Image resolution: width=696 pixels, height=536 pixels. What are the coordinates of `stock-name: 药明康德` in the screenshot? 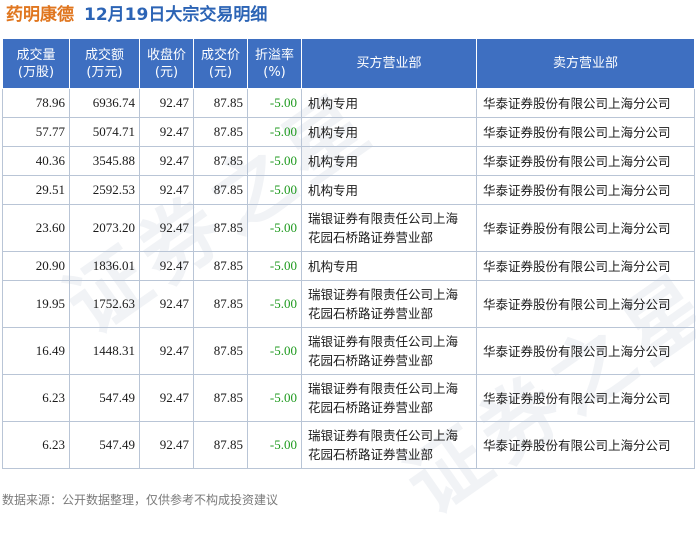 It's located at (40, 15).